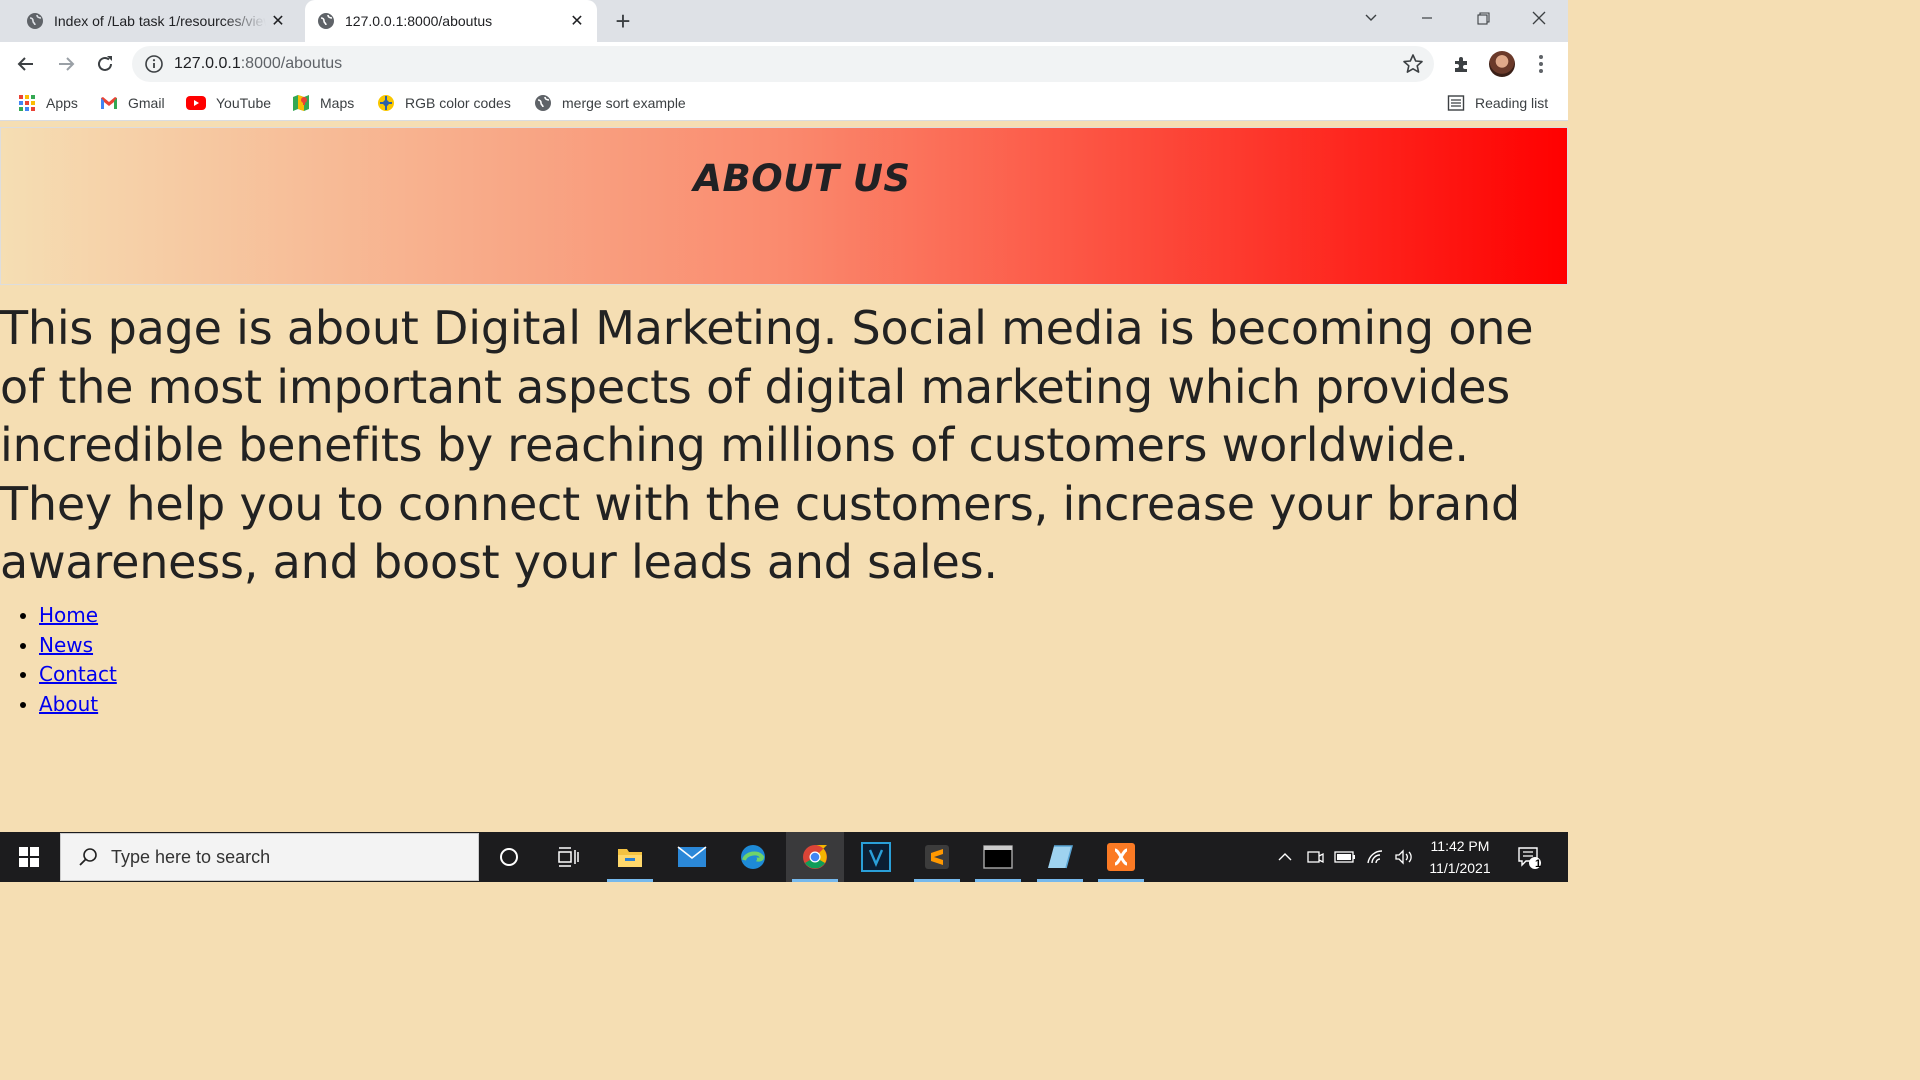 The height and width of the screenshot is (1080, 1920). Describe the element at coordinates (244, 103) in the screenshot. I see `bookmark-label: YouTube` at that location.